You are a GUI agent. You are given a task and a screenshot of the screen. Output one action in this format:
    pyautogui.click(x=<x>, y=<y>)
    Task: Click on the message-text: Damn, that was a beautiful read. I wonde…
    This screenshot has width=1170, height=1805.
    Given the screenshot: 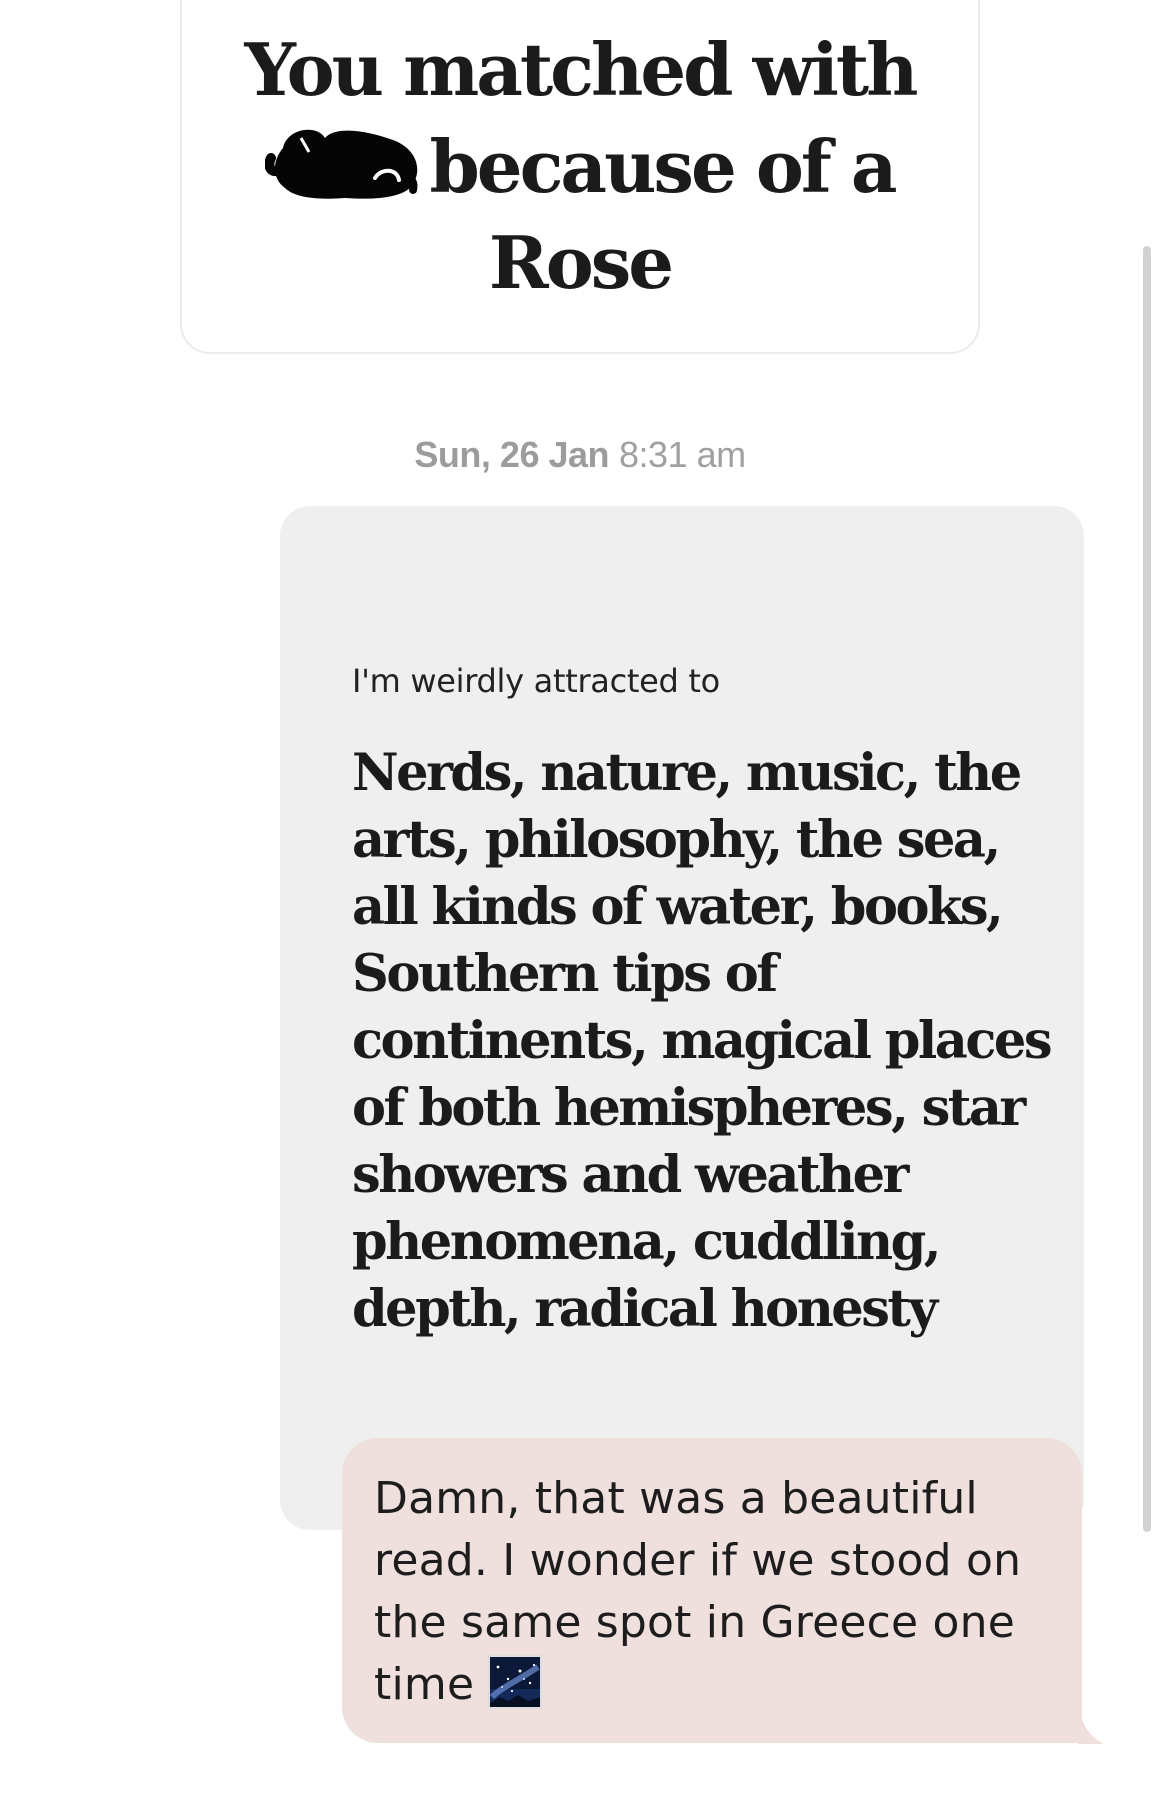 What is the action you would take?
    pyautogui.click(x=719, y=1592)
    